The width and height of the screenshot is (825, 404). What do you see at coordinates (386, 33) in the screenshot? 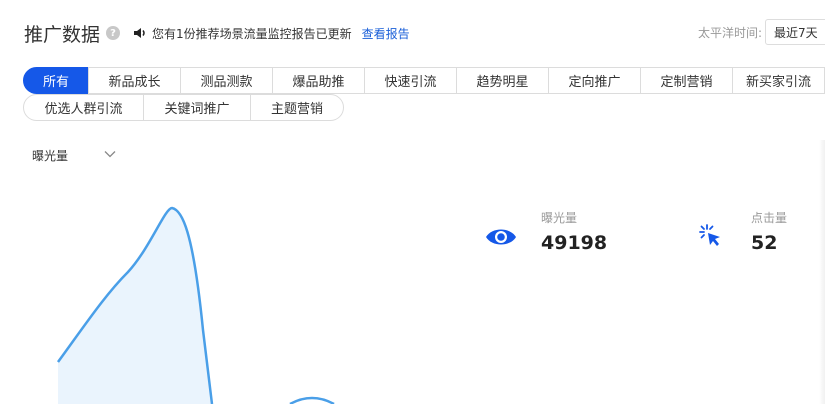
I see `view-report-link: 查看报告` at bounding box center [386, 33].